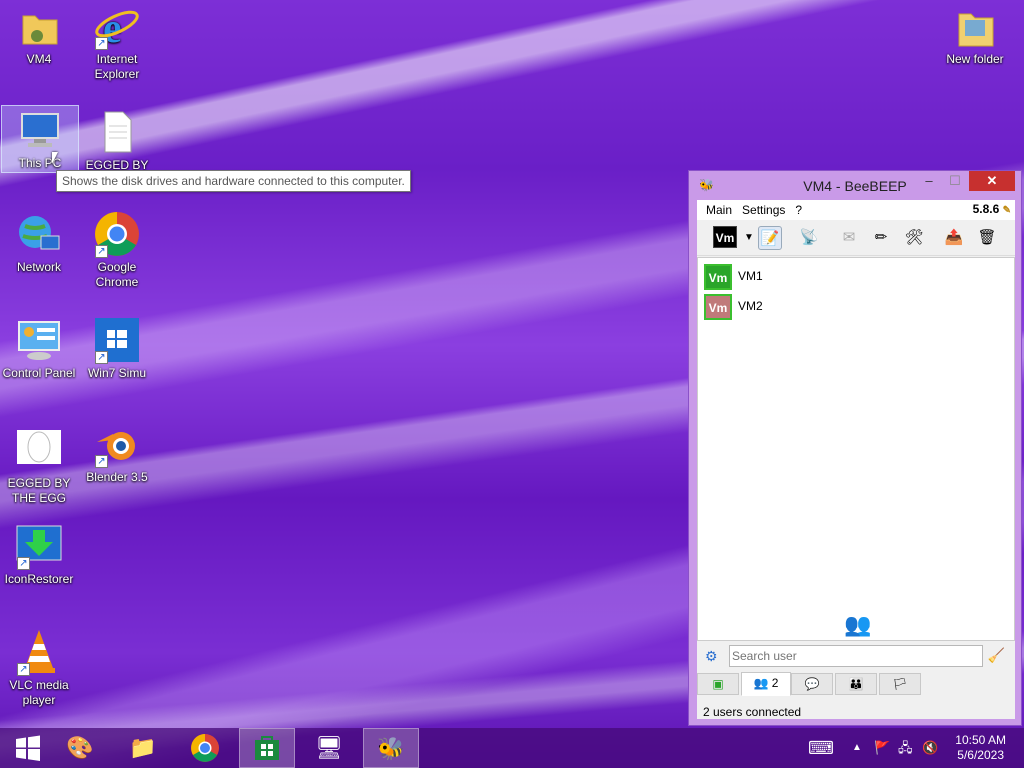 The width and height of the screenshot is (1024, 768). I want to click on system-clock: 10:50 AM 5/6/2023, so click(980, 748).